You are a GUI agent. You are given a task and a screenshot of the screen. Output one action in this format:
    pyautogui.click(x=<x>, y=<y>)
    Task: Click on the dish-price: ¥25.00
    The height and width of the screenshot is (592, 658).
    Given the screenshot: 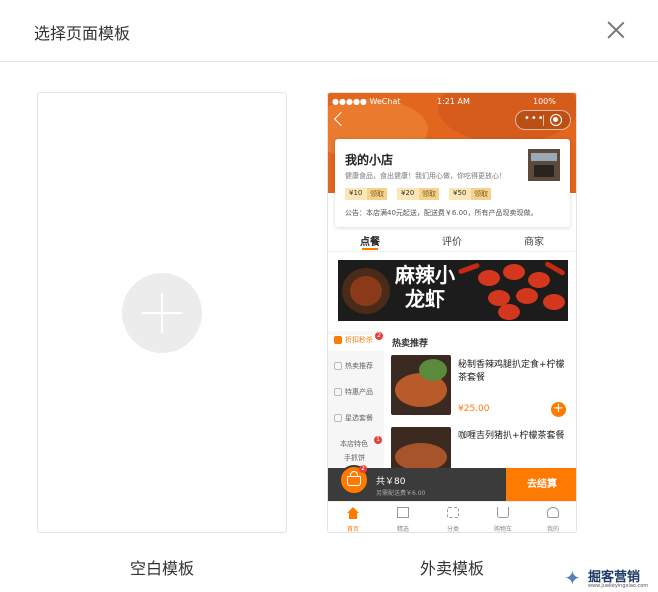 What is the action you would take?
    pyautogui.click(x=474, y=409)
    